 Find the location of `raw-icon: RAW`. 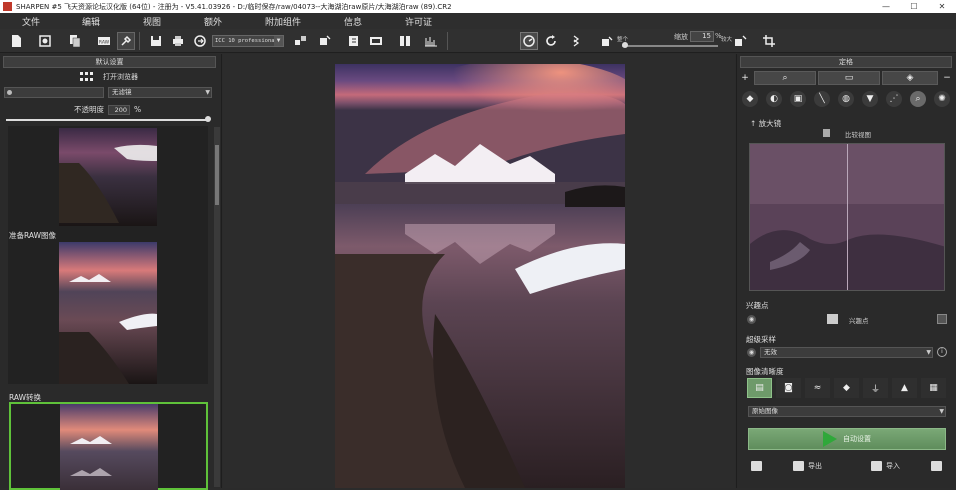

raw-icon: RAW is located at coordinates (104, 41).